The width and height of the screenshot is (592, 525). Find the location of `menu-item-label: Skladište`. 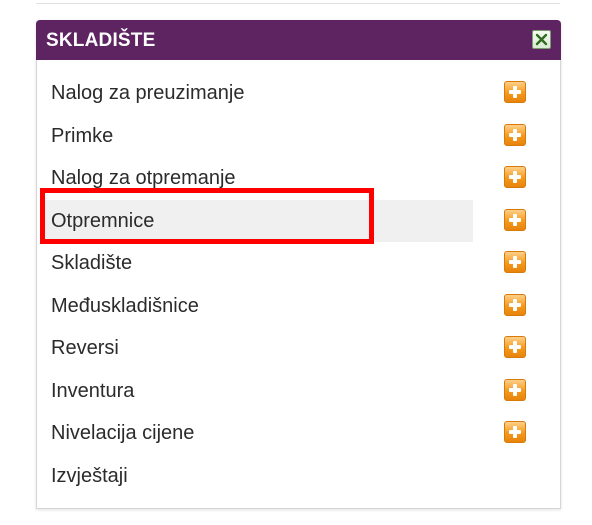

menu-item-label: Skladište is located at coordinates (91, 263).